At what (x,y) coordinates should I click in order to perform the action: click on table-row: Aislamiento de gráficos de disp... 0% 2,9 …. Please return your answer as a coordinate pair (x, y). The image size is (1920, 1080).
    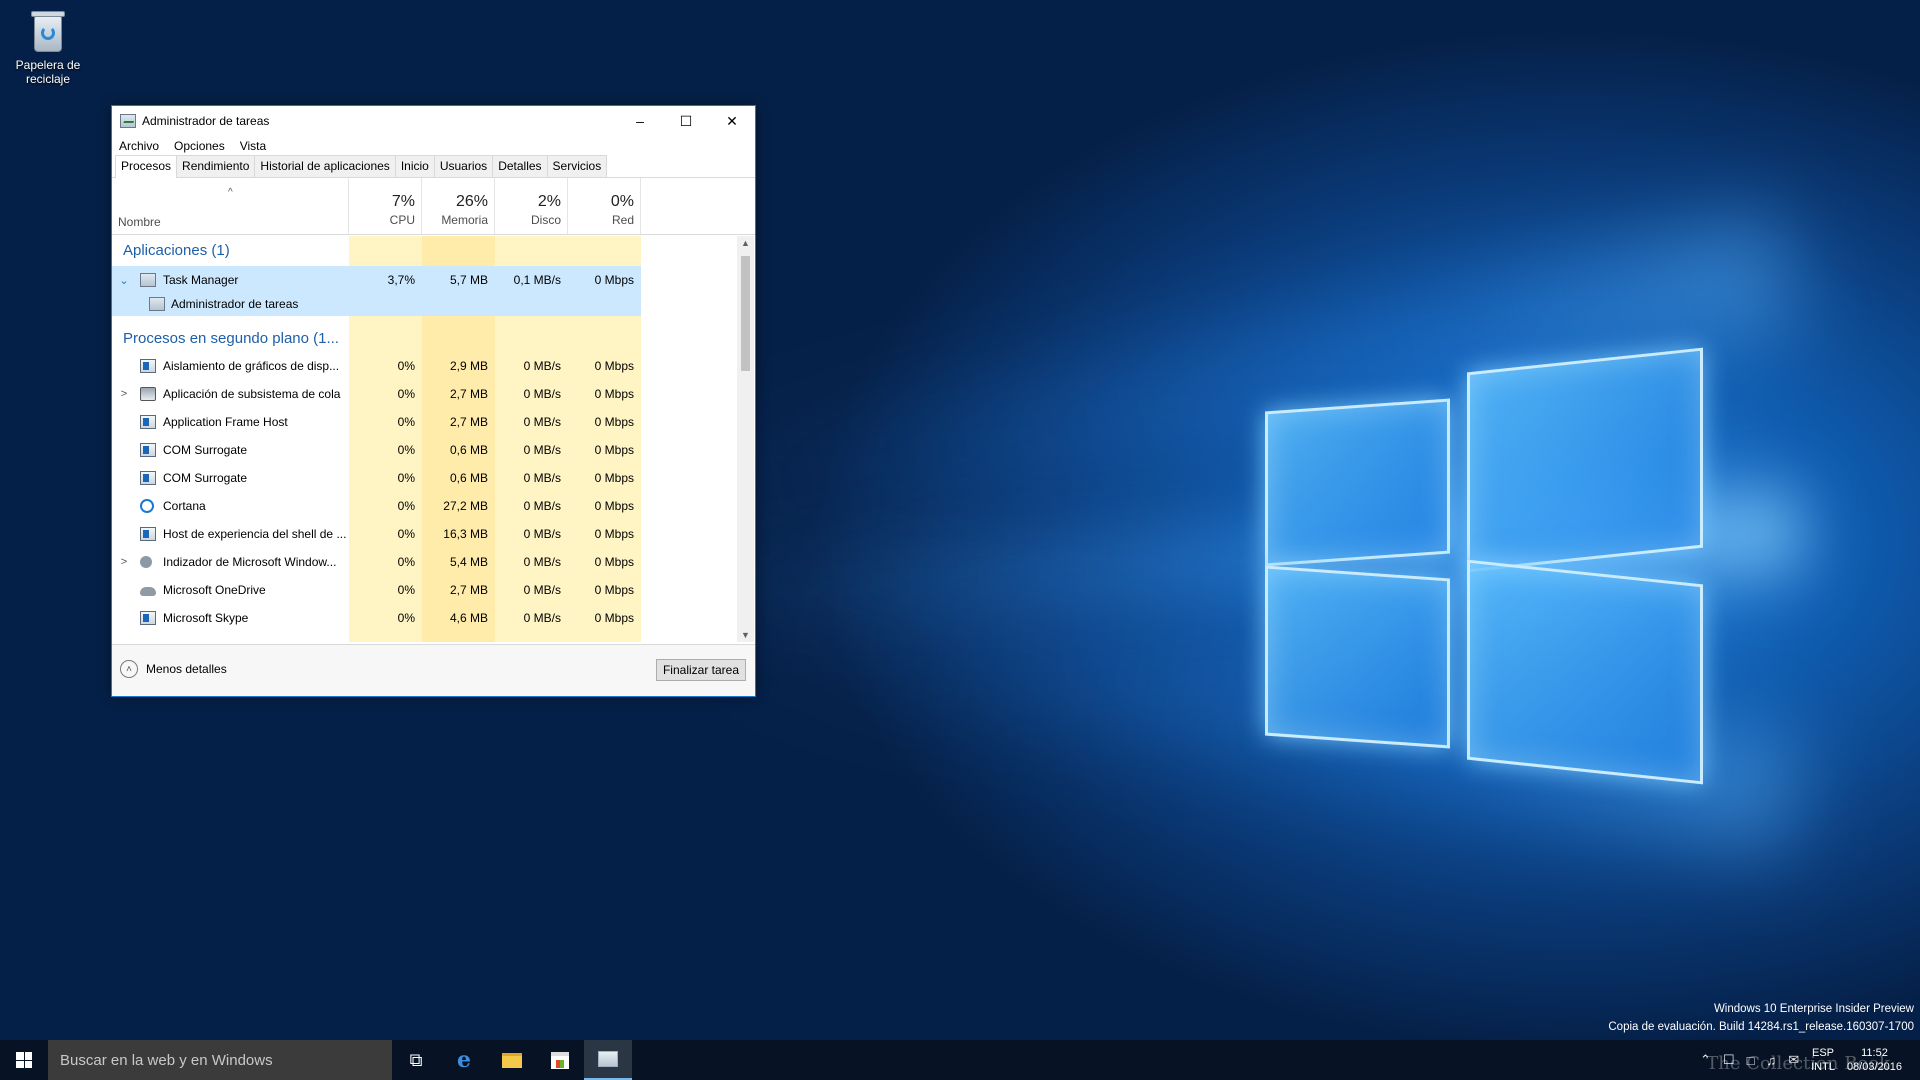
    Looking at the image, I should click on (375, 366).